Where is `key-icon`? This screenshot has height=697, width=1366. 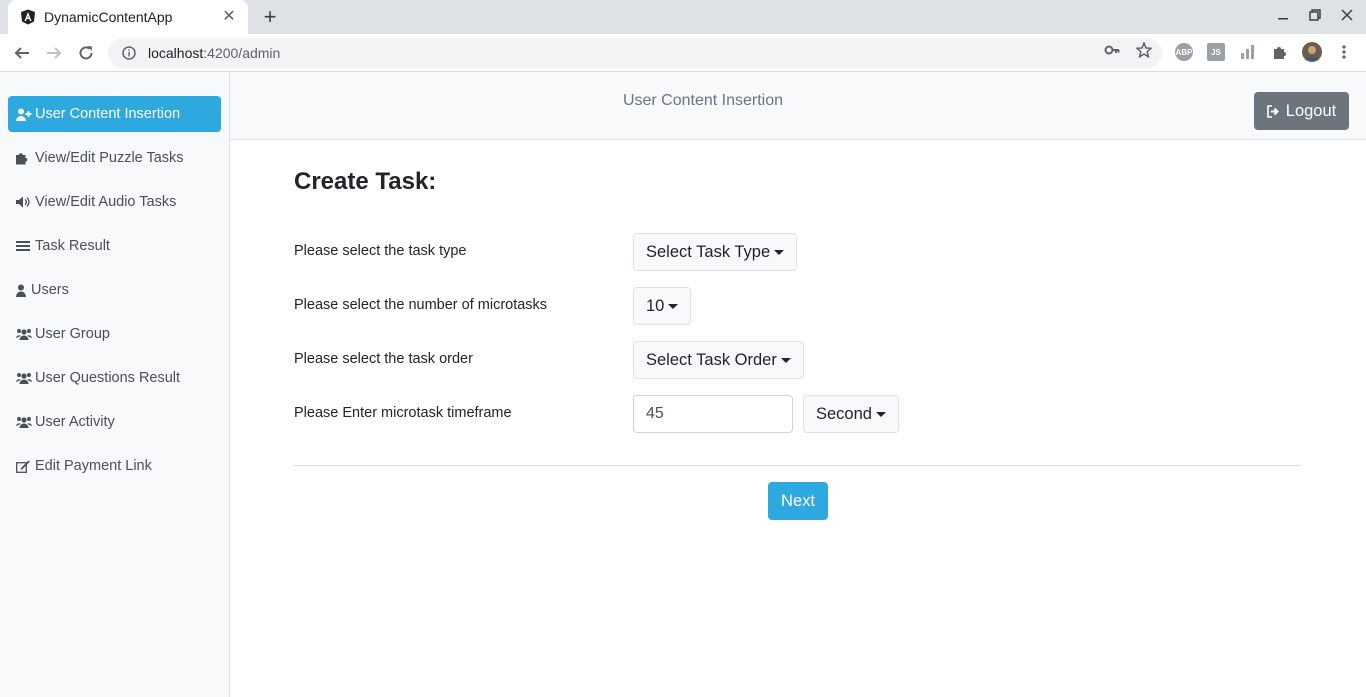
key-icon is located at coordinates (1112, 50).